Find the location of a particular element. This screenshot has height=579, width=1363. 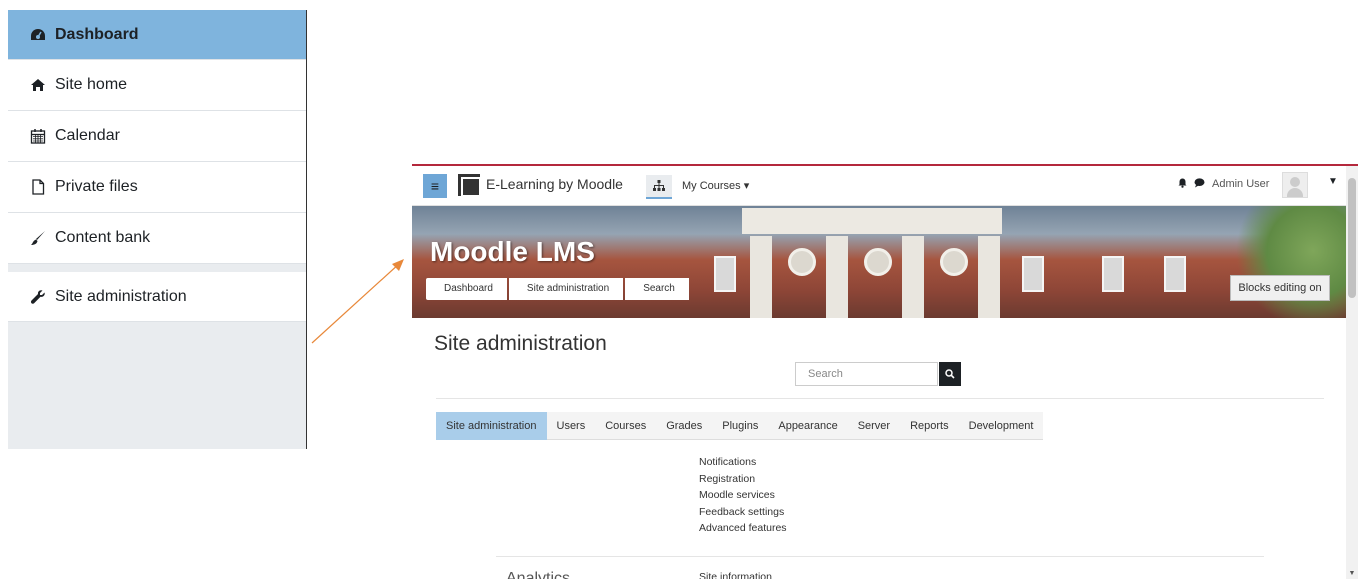

tab-development: Development is located at coordinates (1001, 426).